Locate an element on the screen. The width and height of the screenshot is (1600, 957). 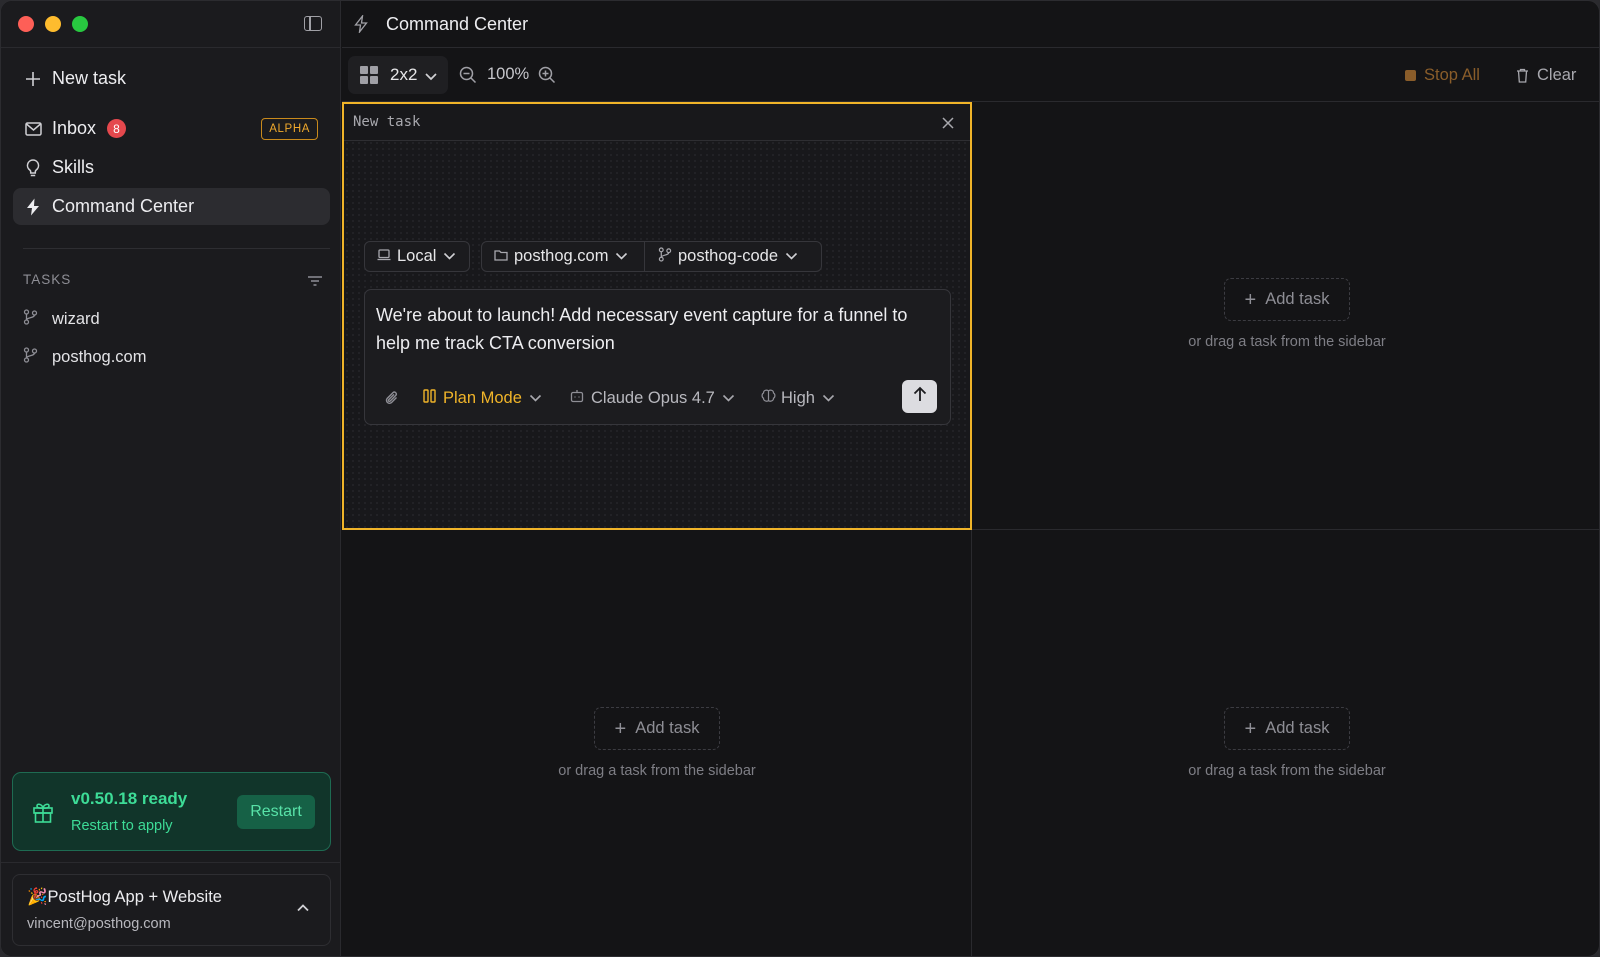
mail-icon is located at coordinates (33, 129).